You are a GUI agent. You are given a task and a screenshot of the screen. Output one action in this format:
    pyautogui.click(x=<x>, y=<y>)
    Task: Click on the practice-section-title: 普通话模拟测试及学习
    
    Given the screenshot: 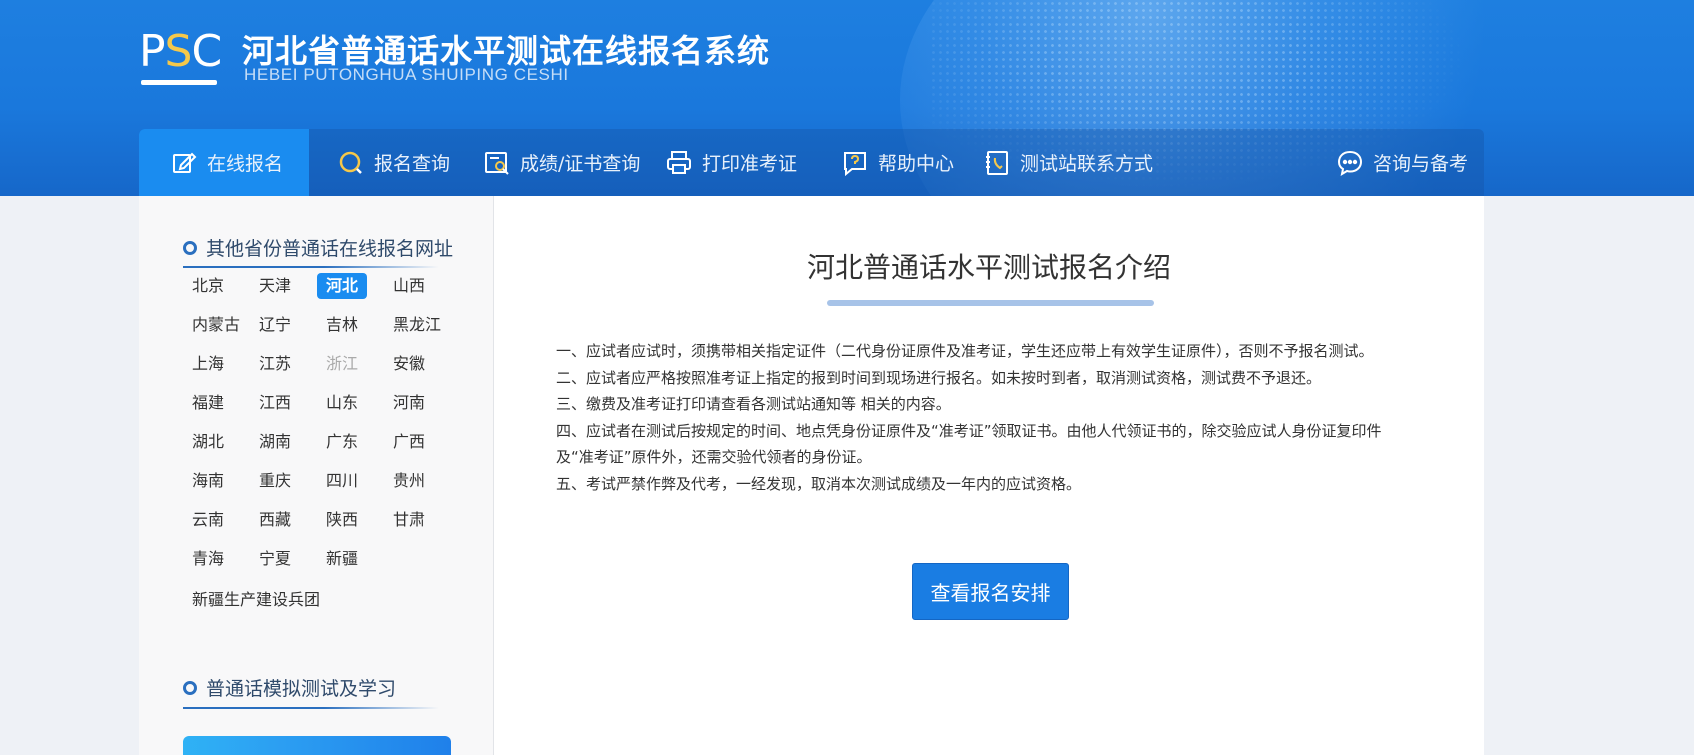 What is the action you would take?
    pyautogui.click(x=289, y=687)
    